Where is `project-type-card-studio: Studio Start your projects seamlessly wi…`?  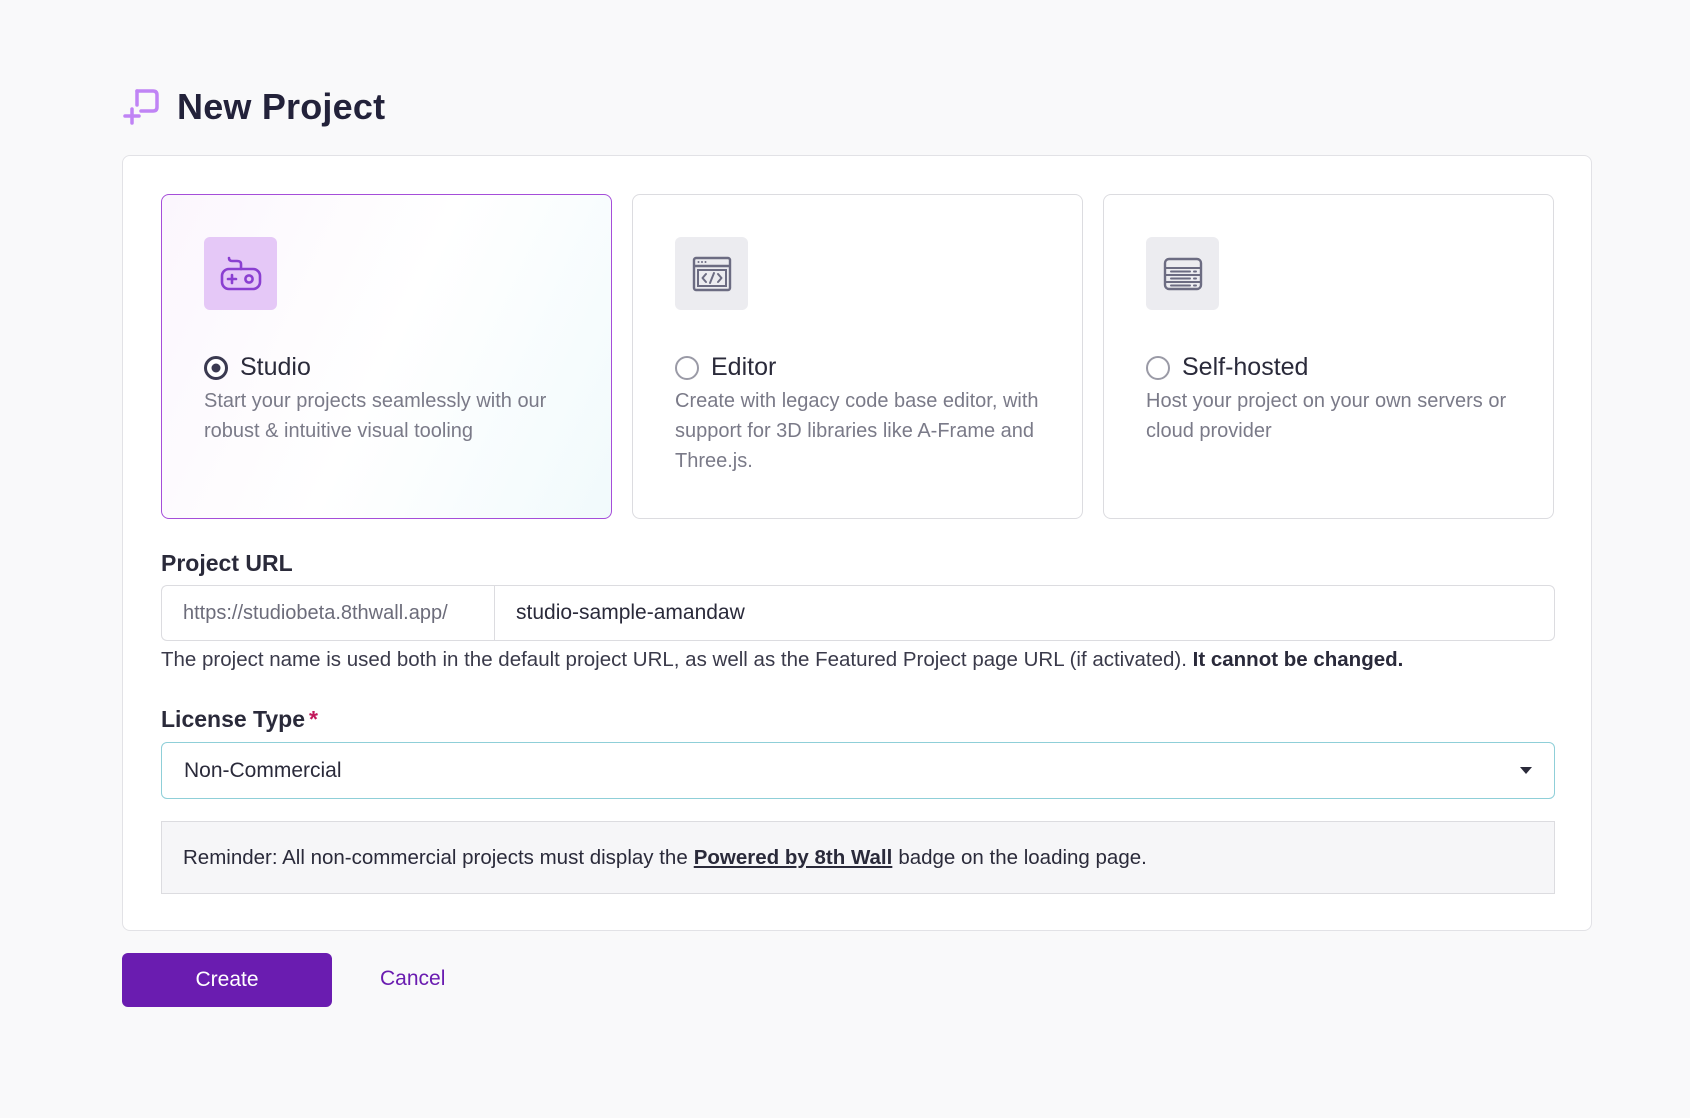
project-type-card-studio: Studio Start your projects seamlessly wi… is located at coordinates (386, 356).